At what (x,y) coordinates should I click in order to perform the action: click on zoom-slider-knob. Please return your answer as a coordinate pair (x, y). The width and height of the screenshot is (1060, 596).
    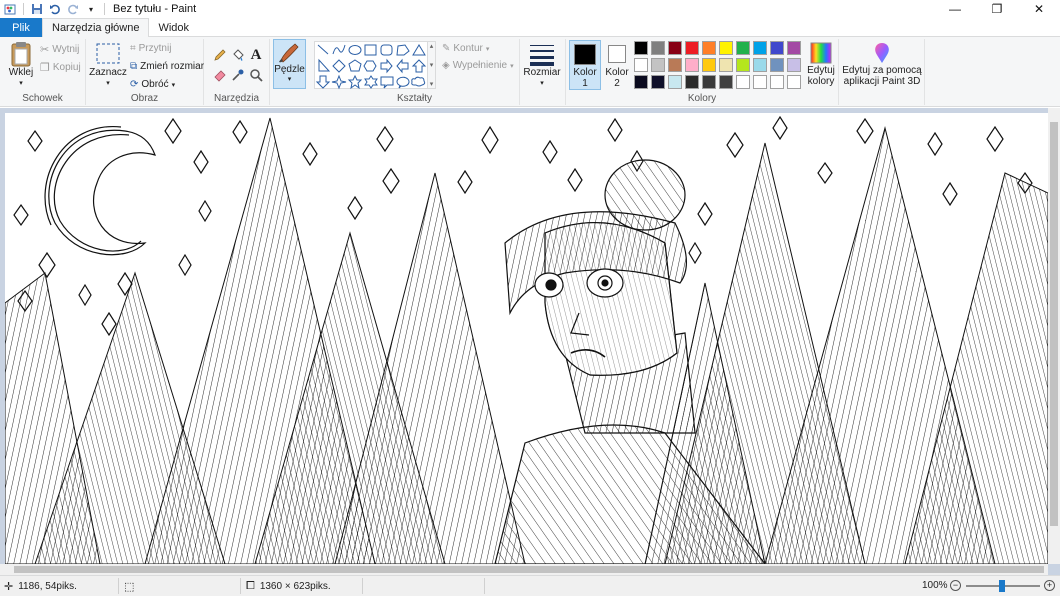
    Looking at the image, I should click on (1002, 586).